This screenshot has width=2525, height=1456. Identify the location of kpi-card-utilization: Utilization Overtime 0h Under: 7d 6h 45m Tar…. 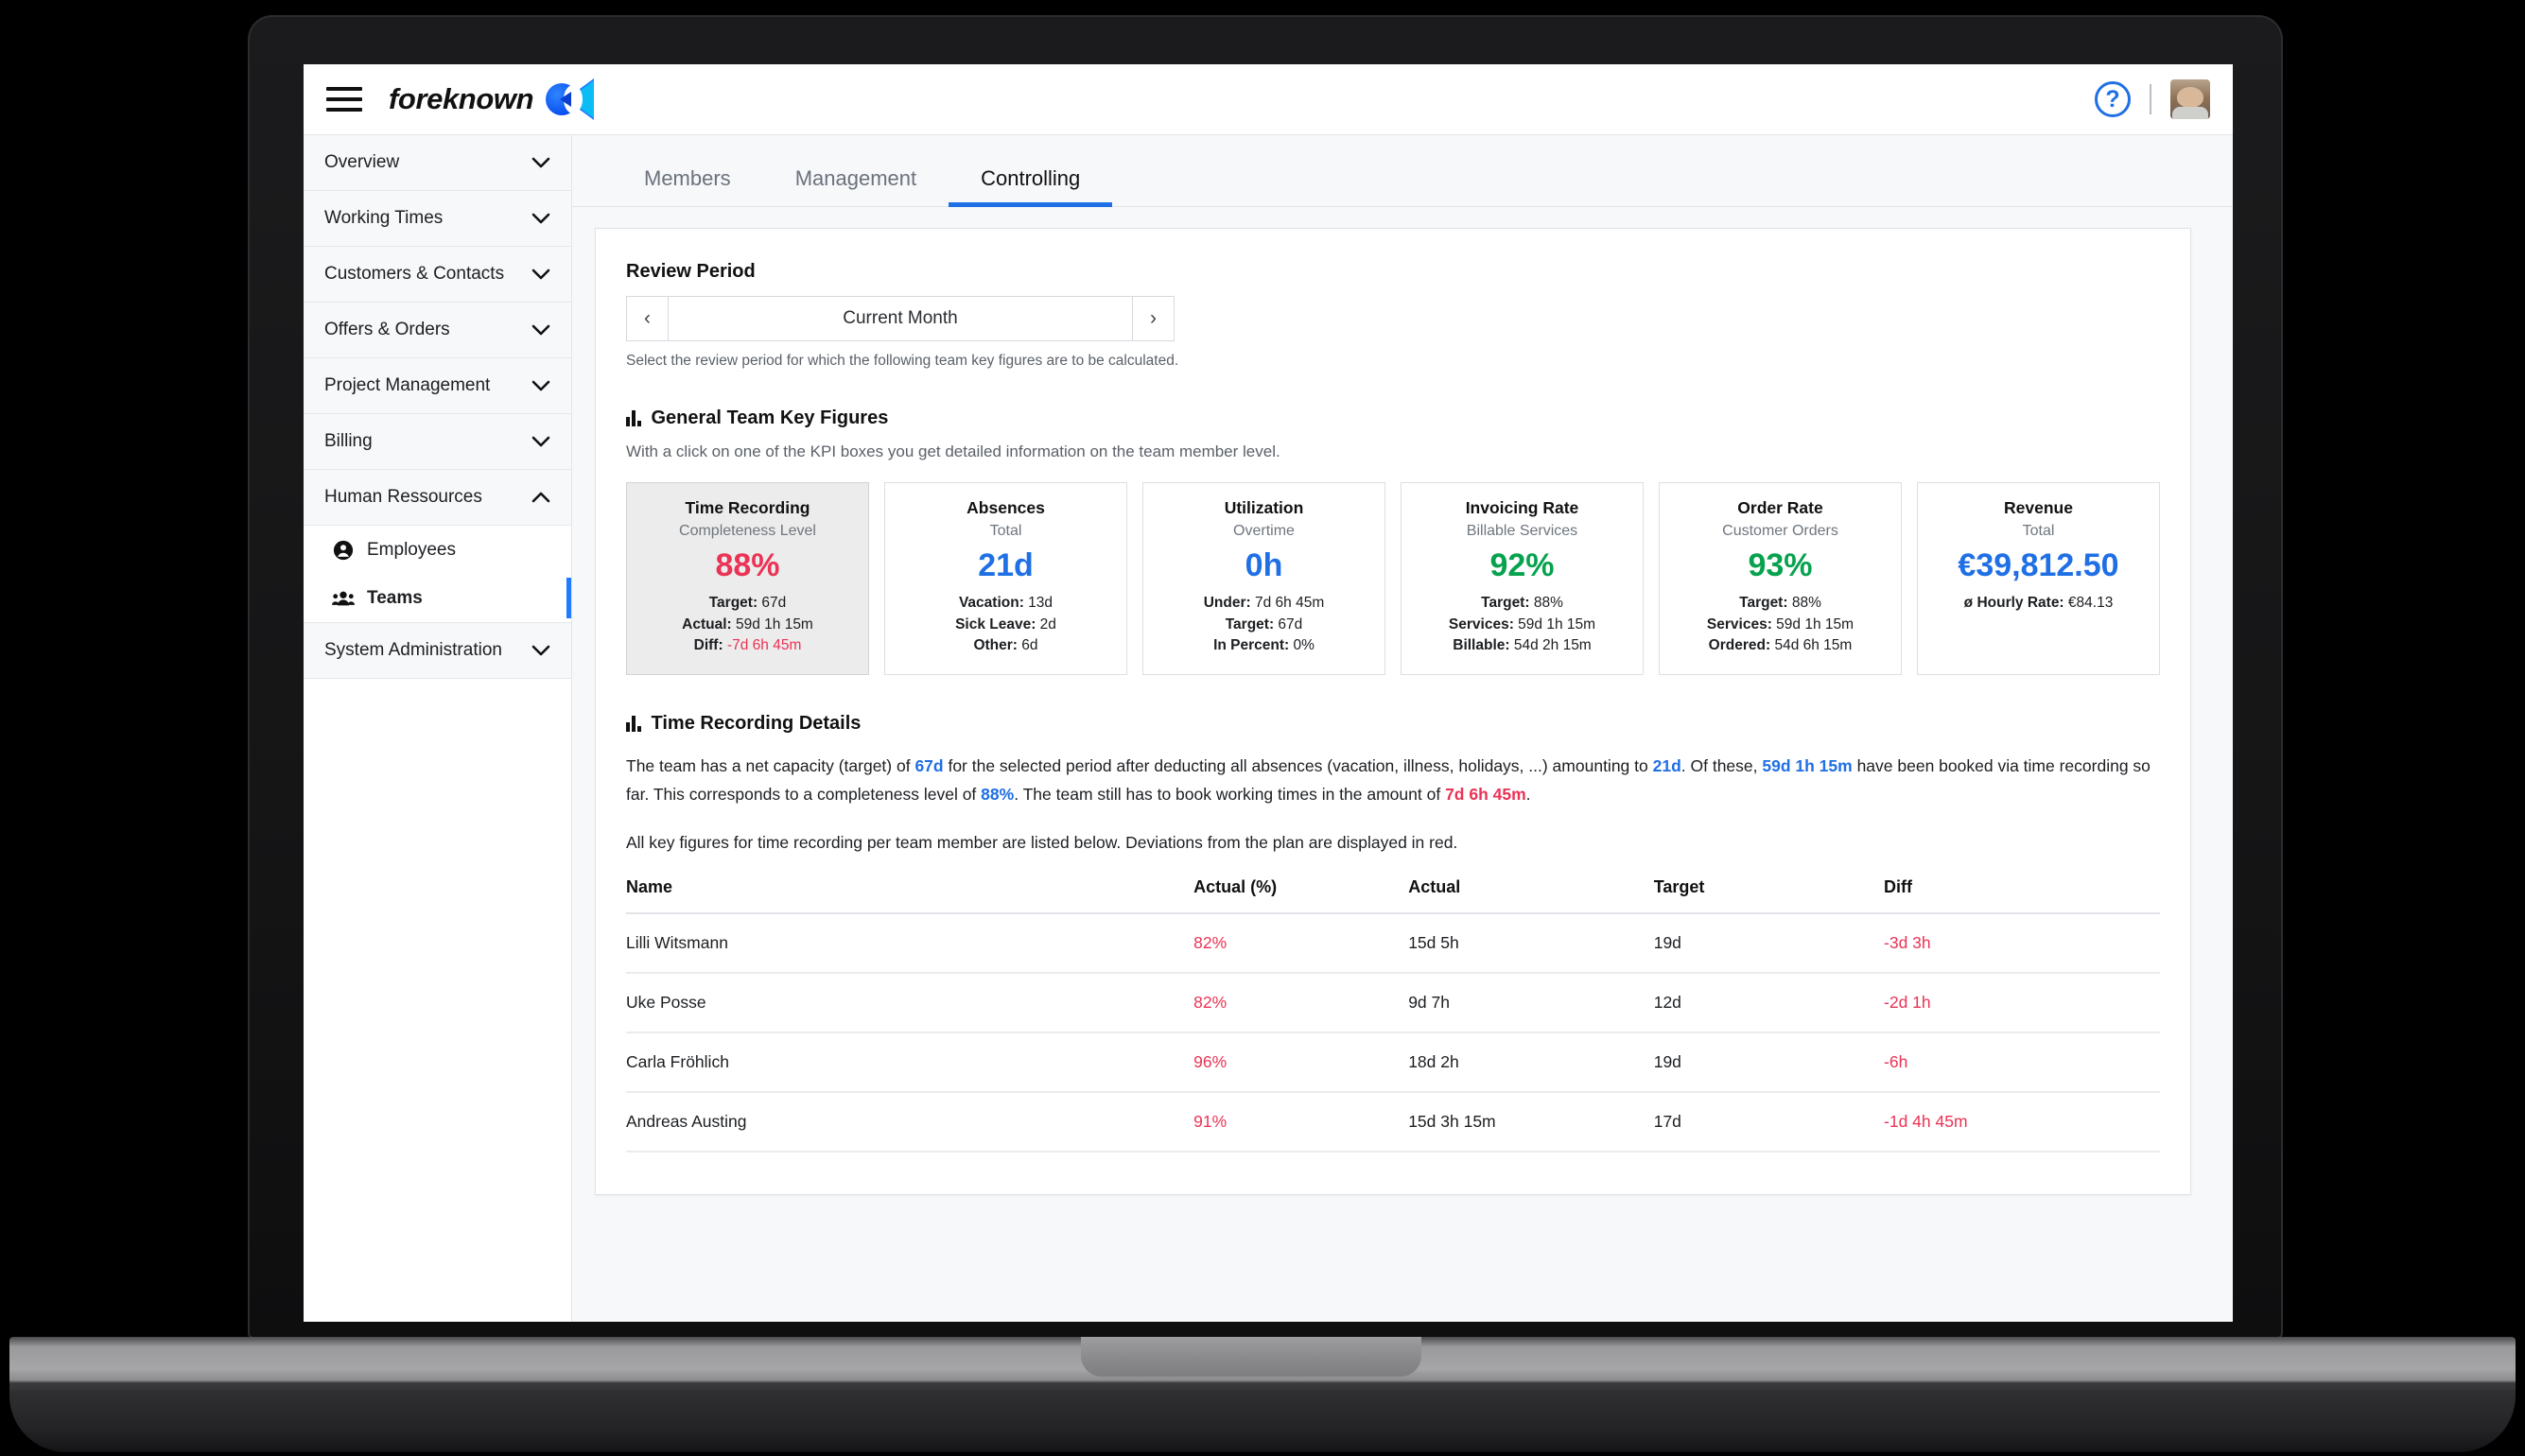
(1264, 578).